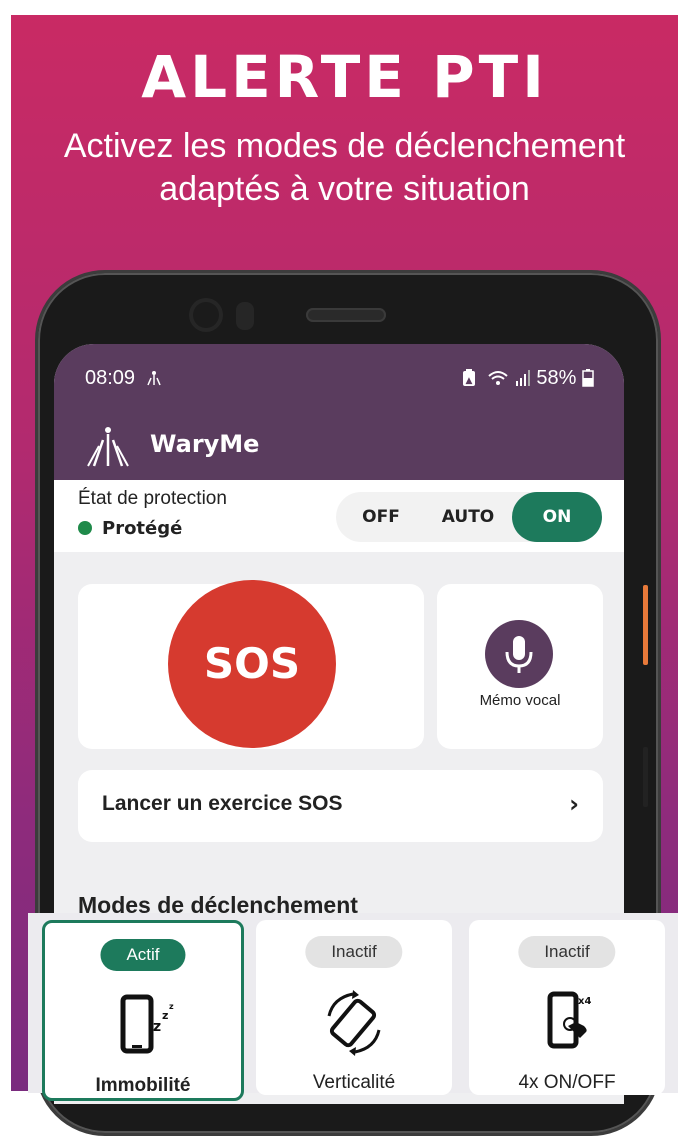 The width and height of the screenshot is (684, 1136). What do you see at coordinates (222, 803) in the screenshot?
I see `sos-exercise-label: Lancer un exercice SOS` at bounding box center [222, 803].